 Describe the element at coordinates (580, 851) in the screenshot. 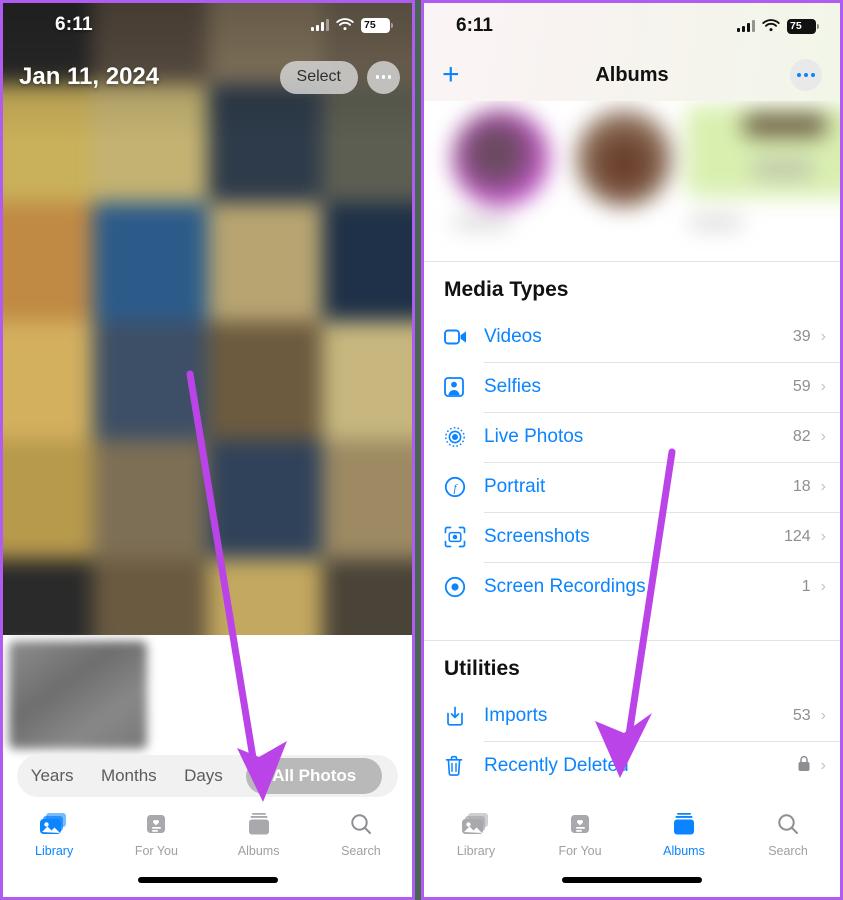

I see `tab-label-for-you: For You` at that location.